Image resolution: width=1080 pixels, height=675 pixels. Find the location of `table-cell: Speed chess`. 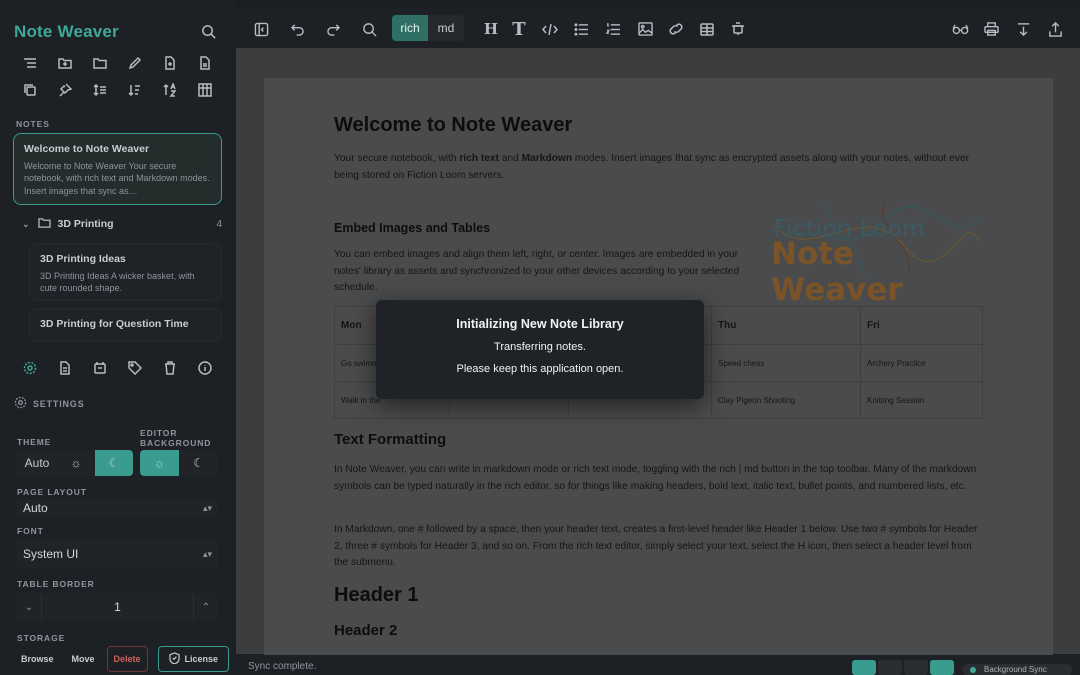

table-cell: Speed chess is located at coordinates (786, 363).